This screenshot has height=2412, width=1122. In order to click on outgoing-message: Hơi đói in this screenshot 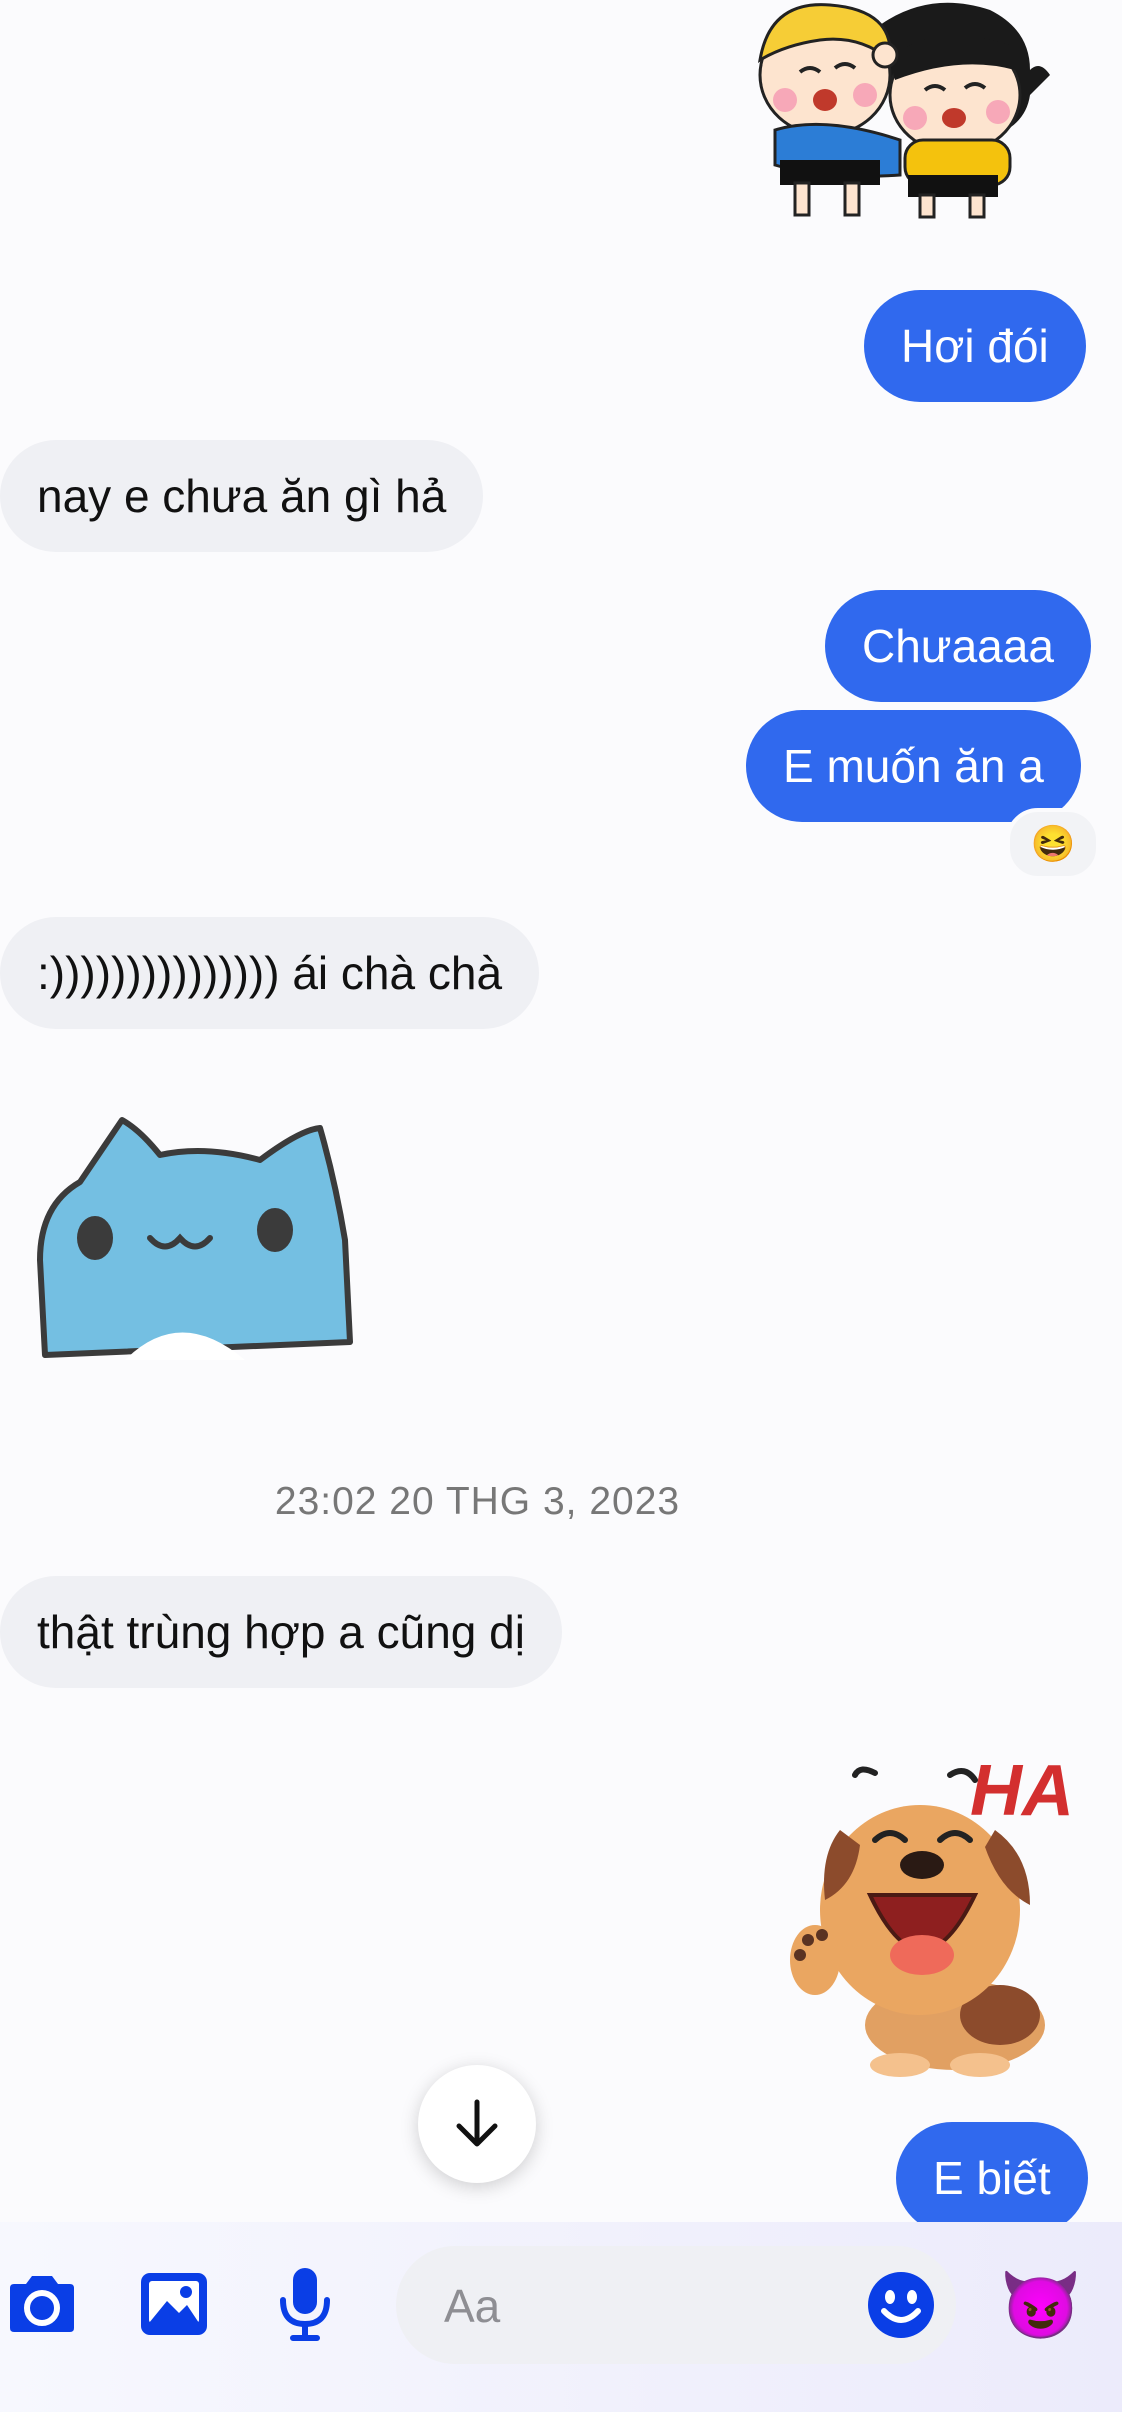, I will do `click(975, 346)`.